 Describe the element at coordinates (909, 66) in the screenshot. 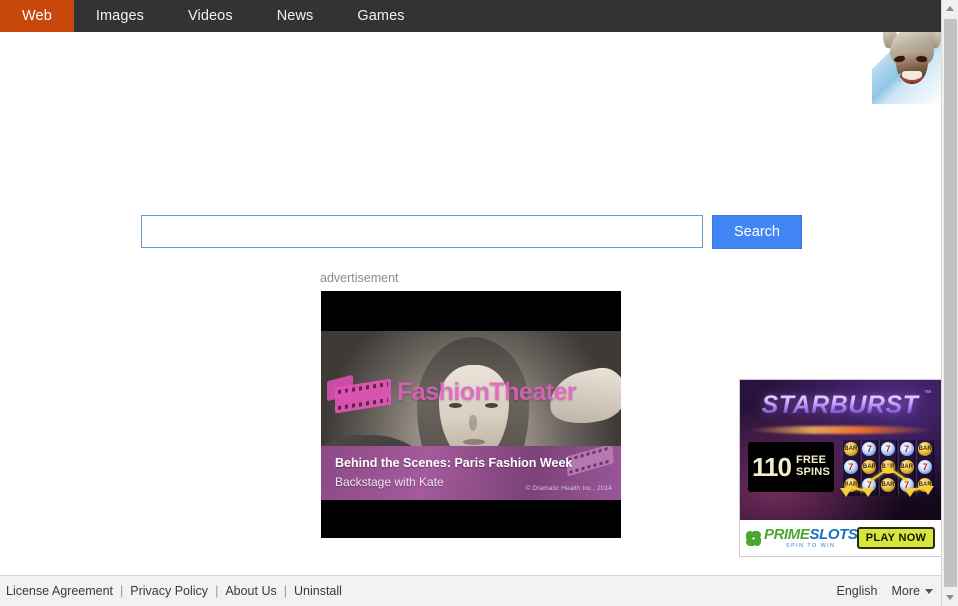

I see `warrior-character-icon` at that location.